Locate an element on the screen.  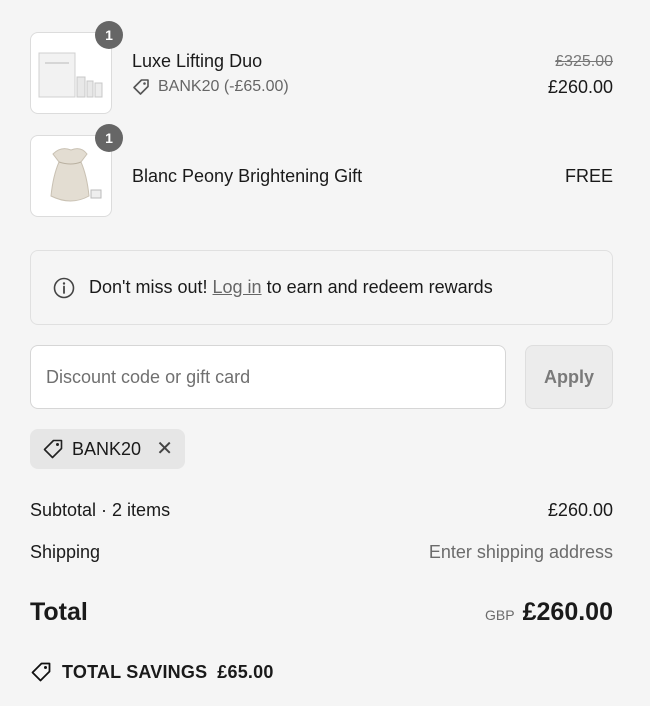
total-amount: £260.00 is located at coordinates (567, 612).